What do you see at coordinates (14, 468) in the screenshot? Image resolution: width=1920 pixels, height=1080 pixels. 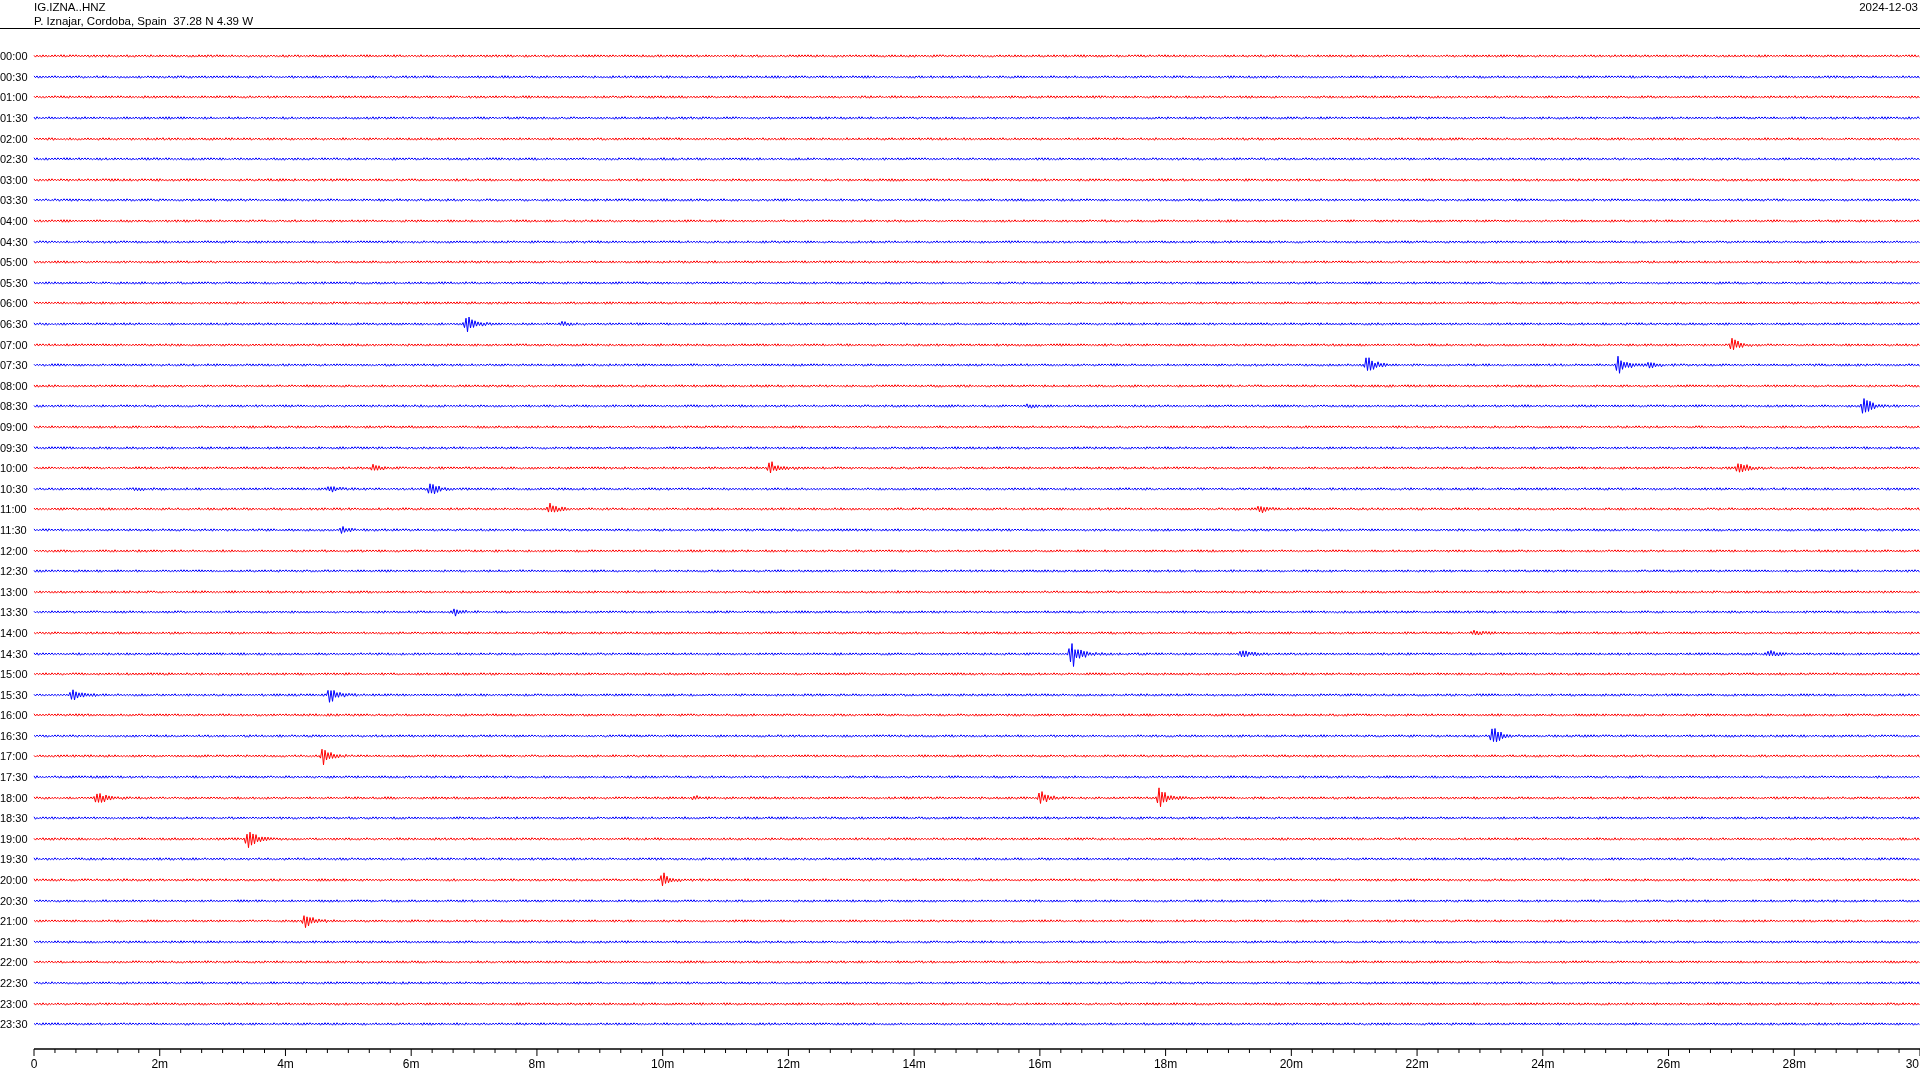 I see `time-label: 10:00` at bounding box center [14, 468].